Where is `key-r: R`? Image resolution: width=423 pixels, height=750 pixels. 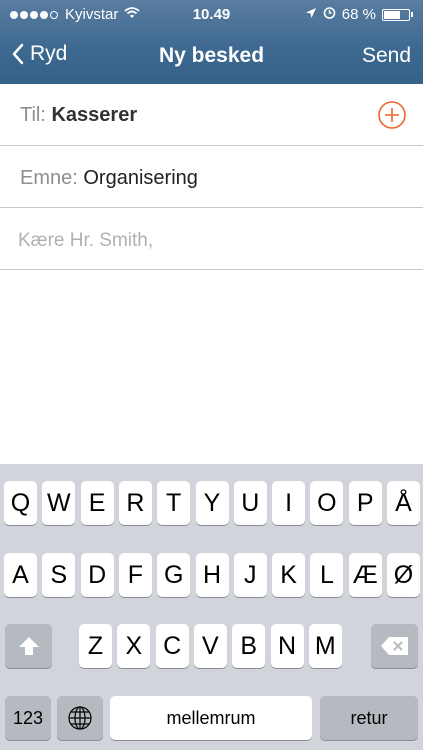
key-r: R is located at coordinates (135, 503).